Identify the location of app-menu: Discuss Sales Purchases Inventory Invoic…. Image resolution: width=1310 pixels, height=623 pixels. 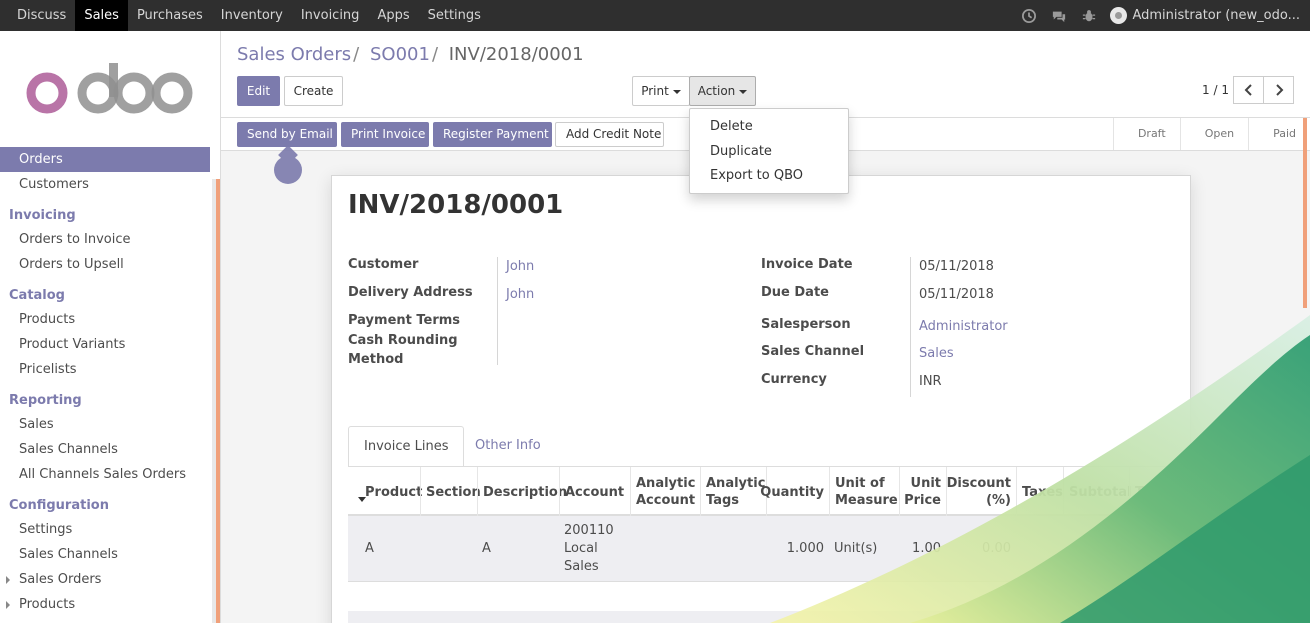
(245, 15).